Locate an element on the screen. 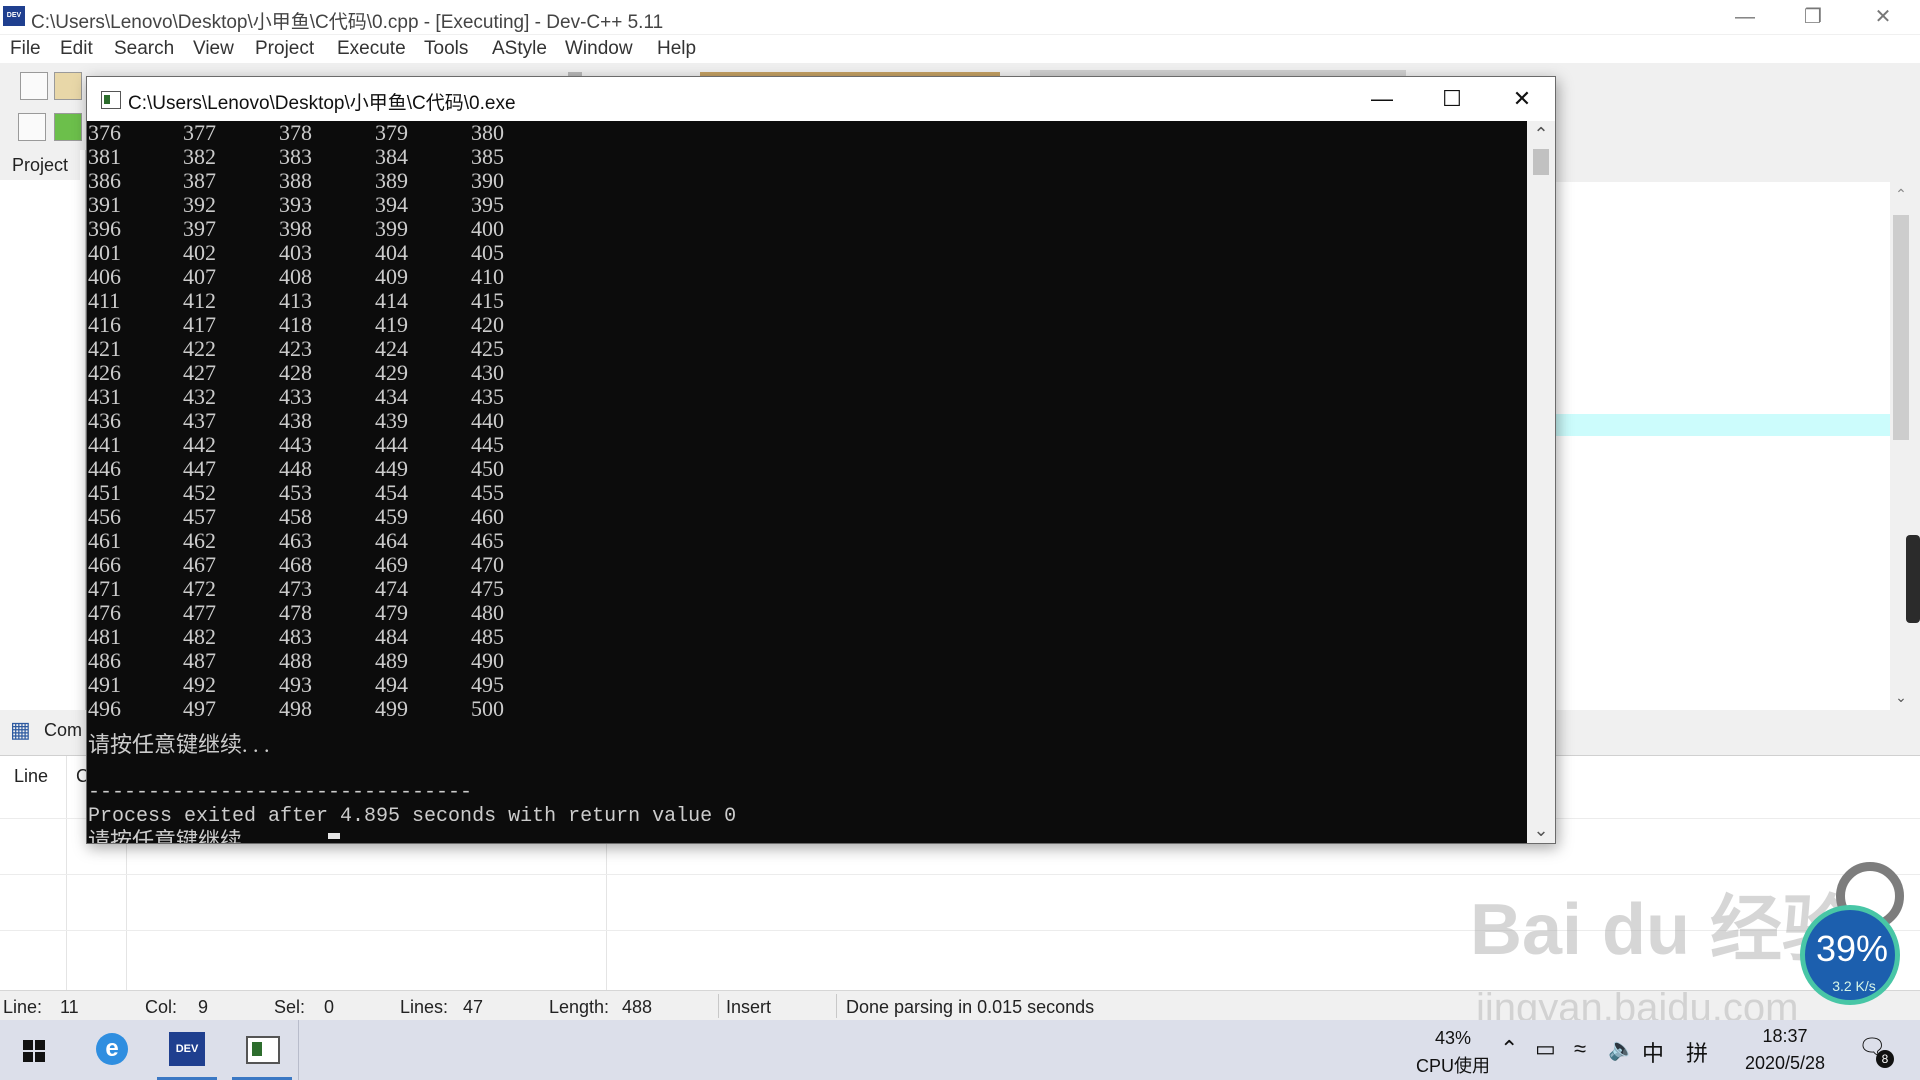  console-row: 441 442 443 444 445 is located at coordinates (437, 445).